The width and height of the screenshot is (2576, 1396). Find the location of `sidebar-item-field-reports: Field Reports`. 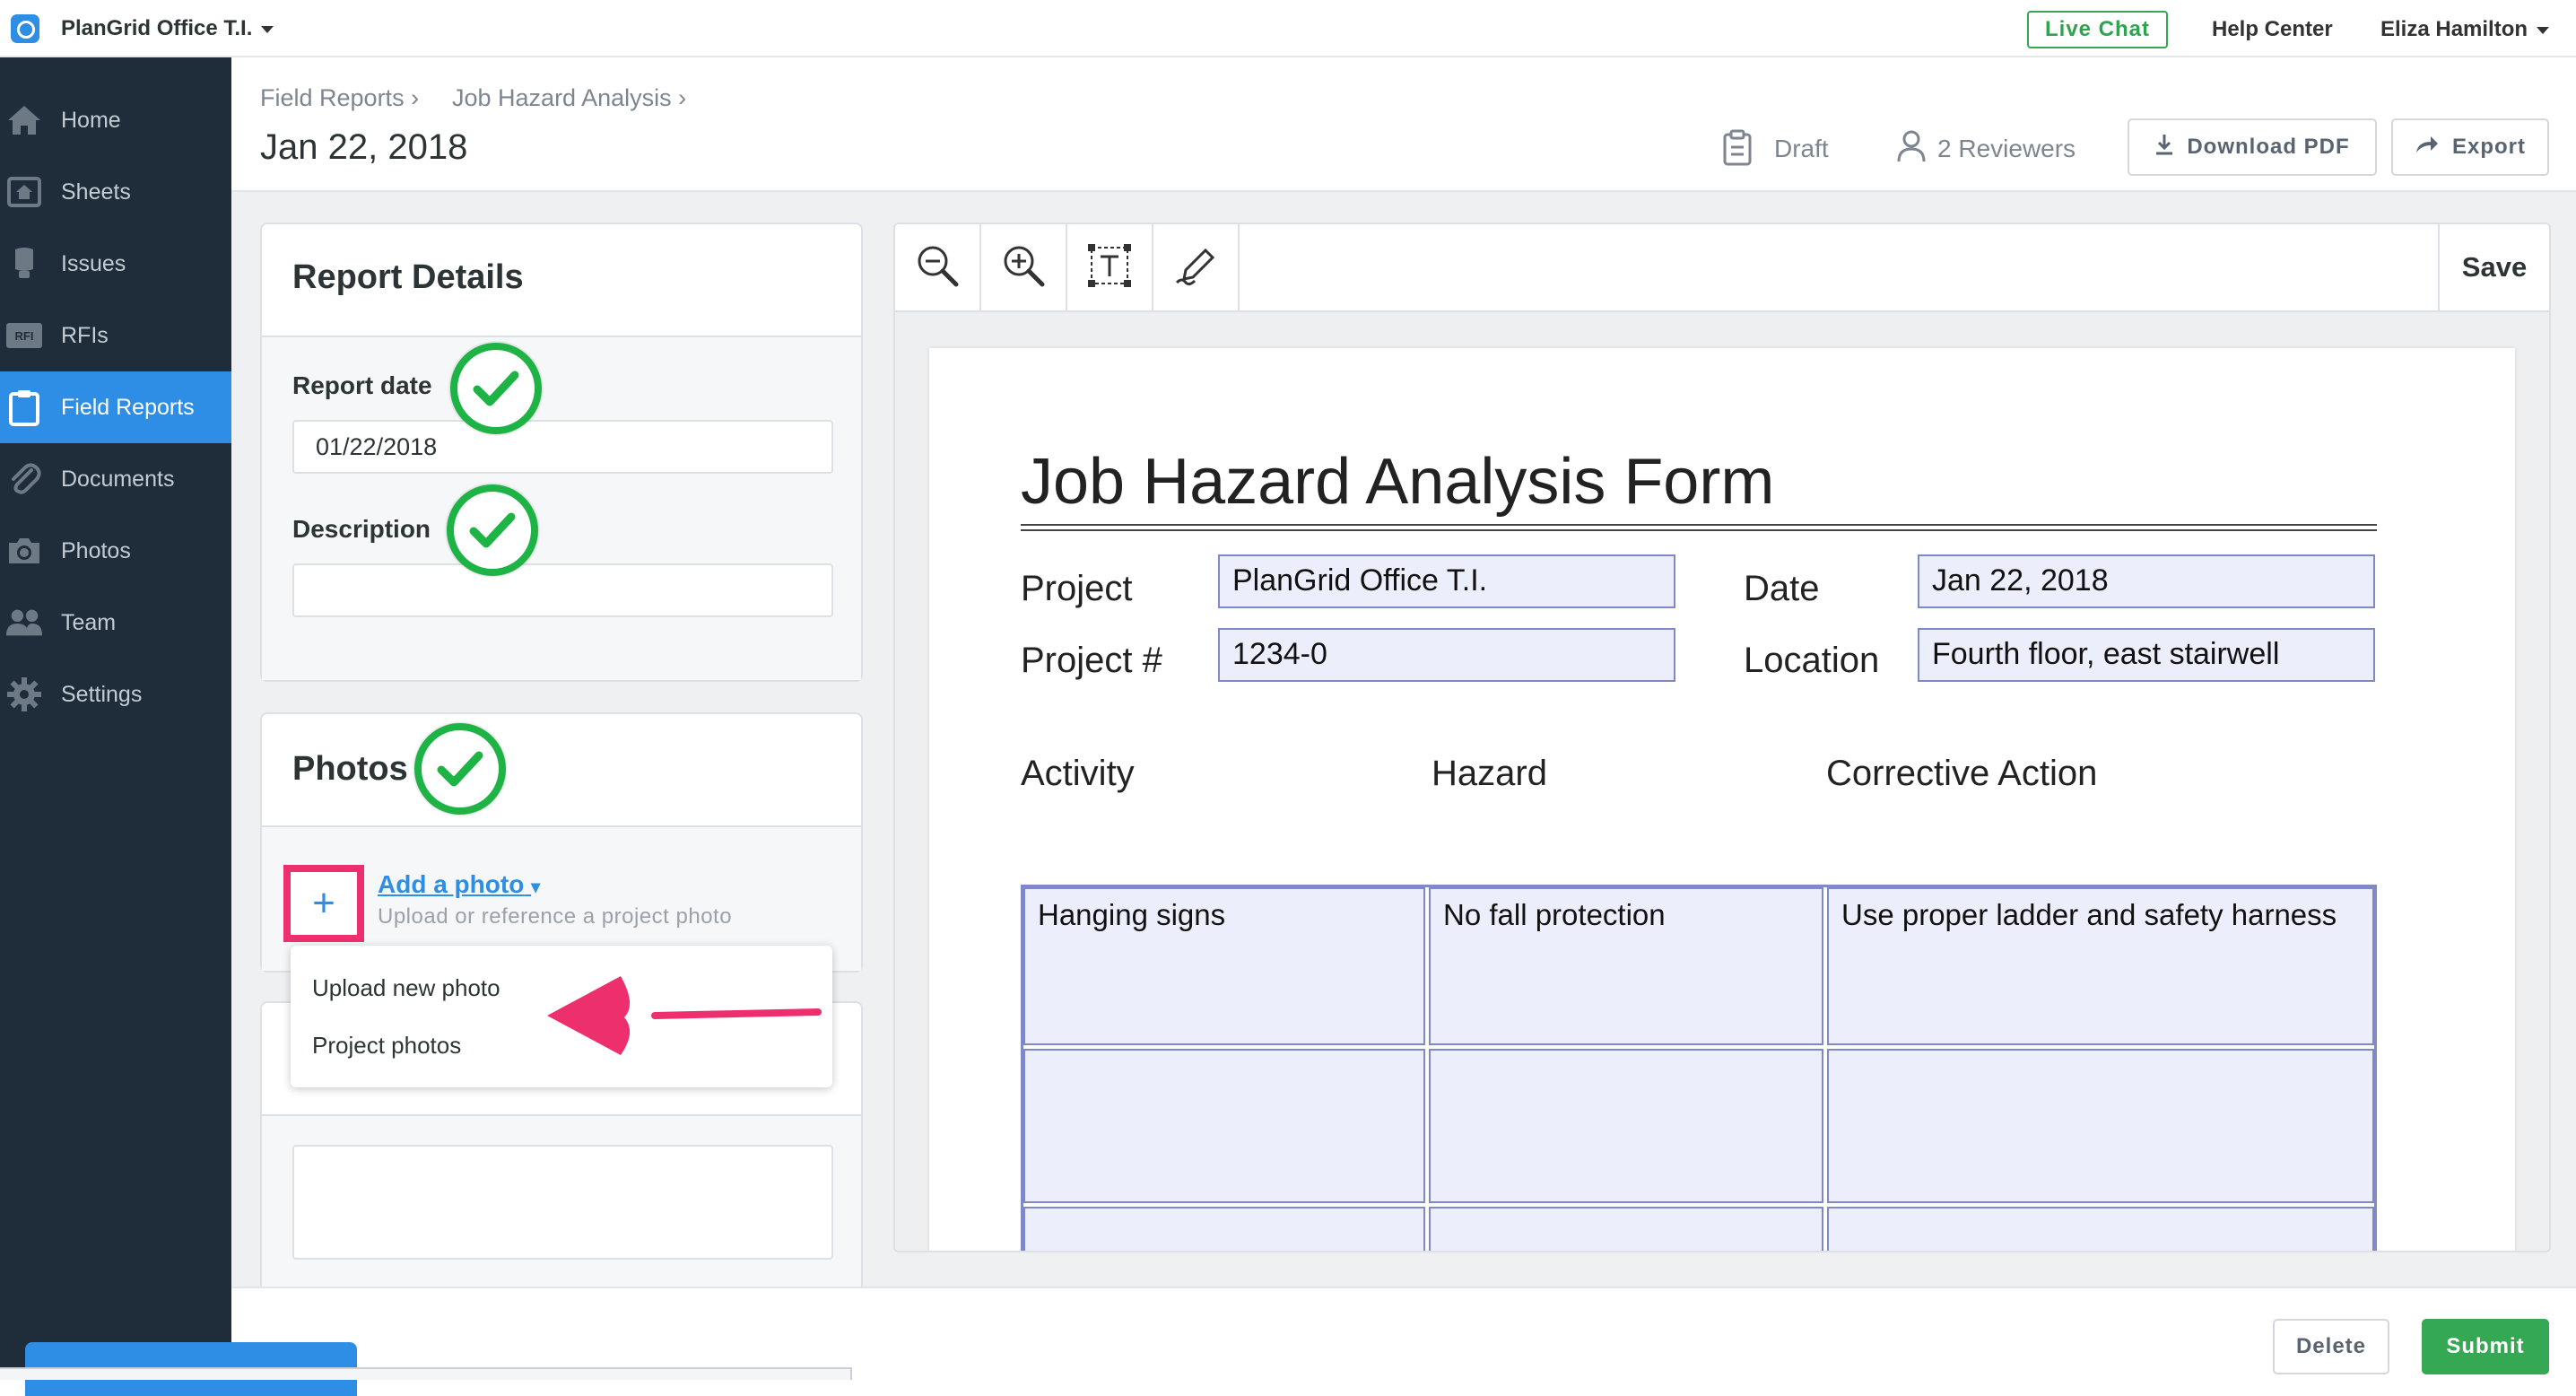

sidebar-item-field-reports: Field Reports is located at coordinates (115, 407).